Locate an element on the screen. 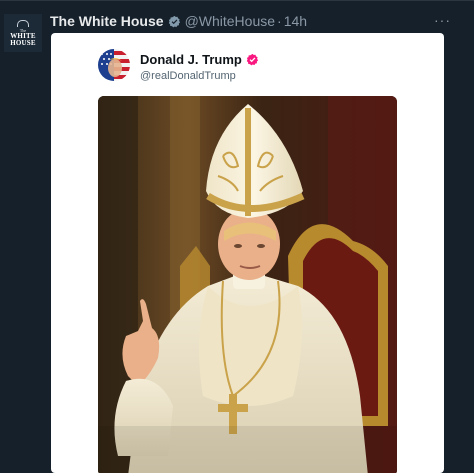 The height and width of the screenshot is (473, 474). author-handle: @WhiteHouse is located at coordinates (230, 21).